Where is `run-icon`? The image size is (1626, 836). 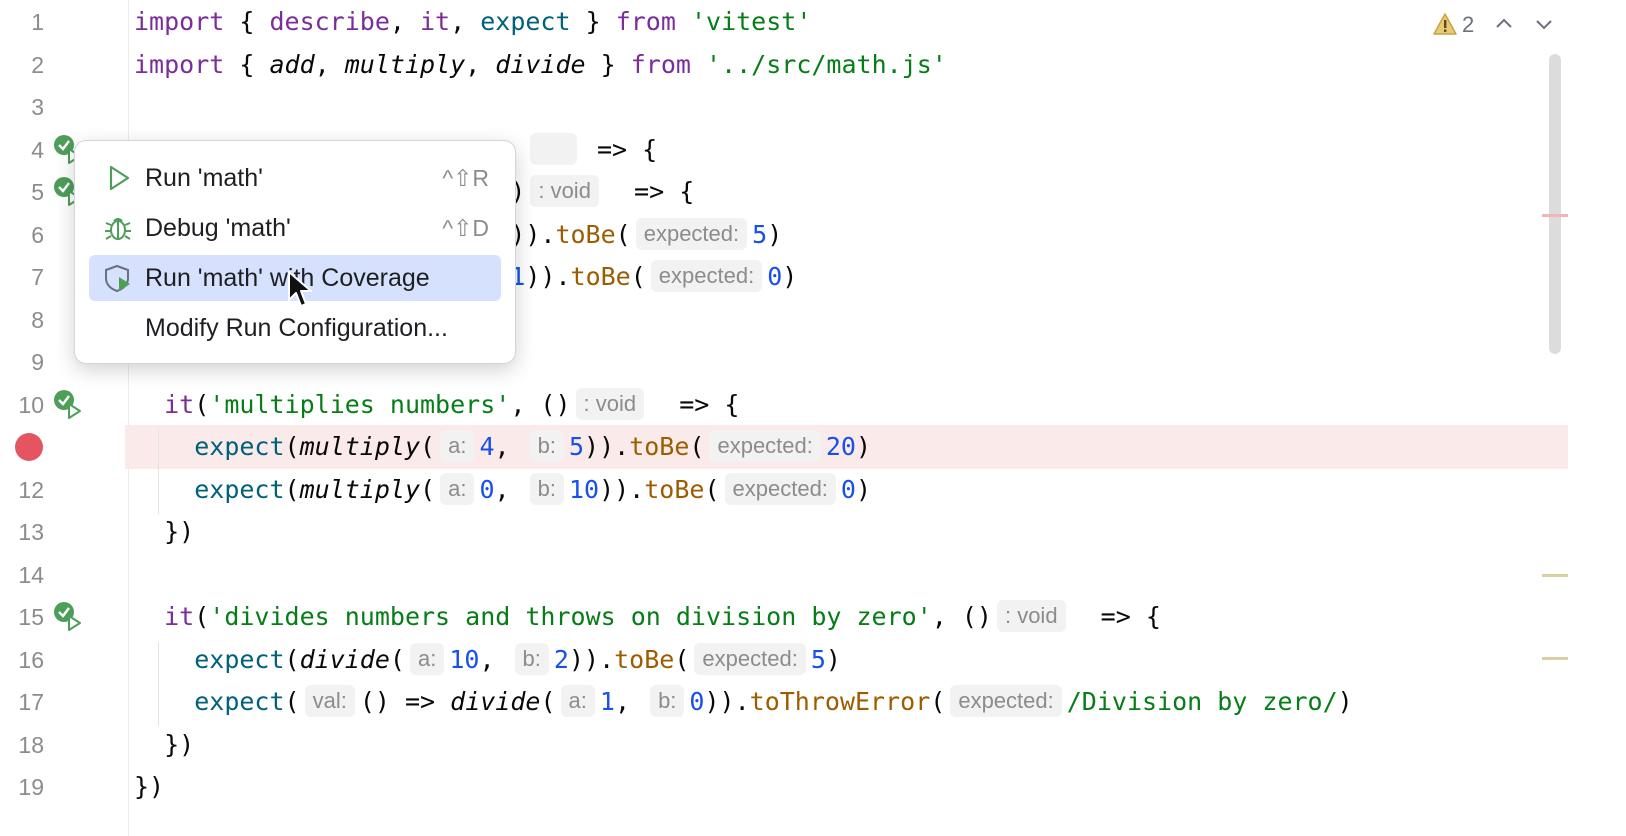
run-icon is located at coordinates (119, 178).